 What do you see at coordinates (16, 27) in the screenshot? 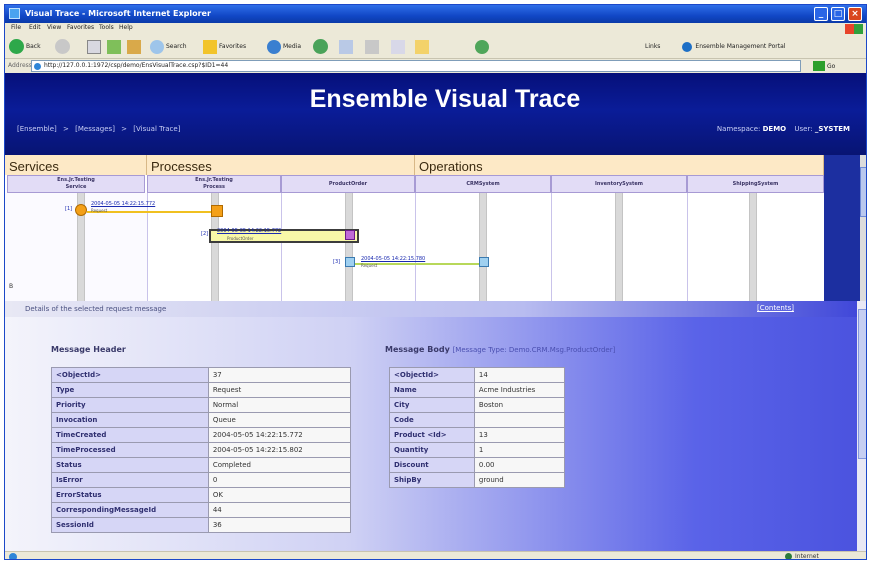
I see `menu-file: File` at bounding box center [16, 27].